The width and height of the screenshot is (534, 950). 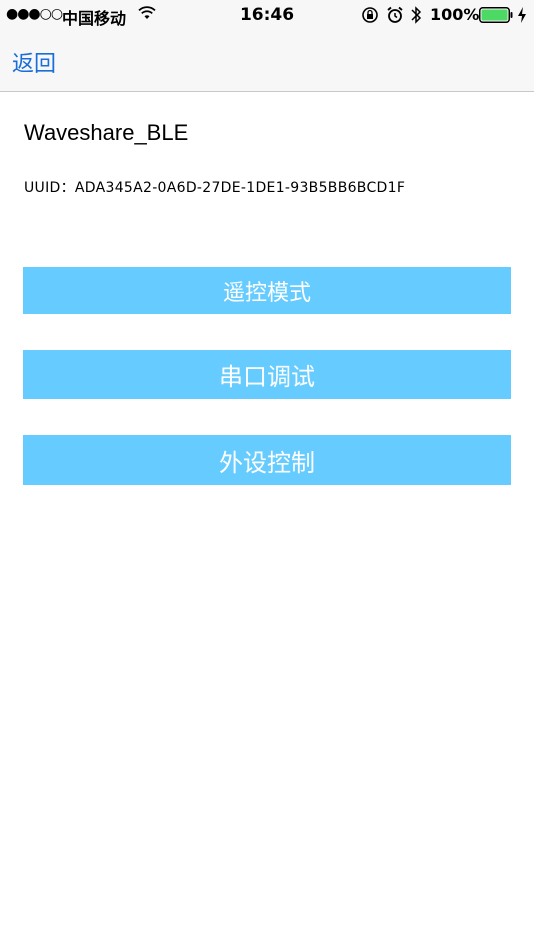 What do you see at coordinates (522, 15) in the screenshot?
I see `charging-icon` at bounding box center [522, 15].